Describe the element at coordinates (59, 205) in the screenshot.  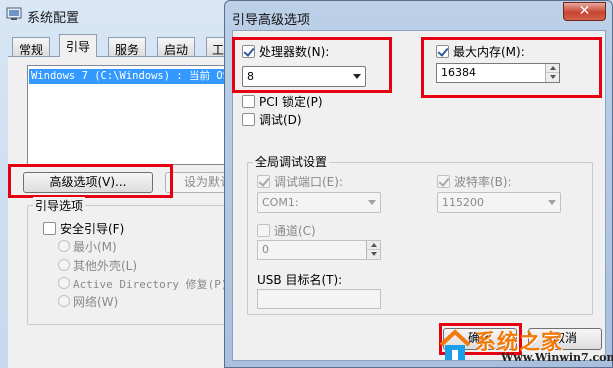
I see `group-title: 引导选项` at that location.